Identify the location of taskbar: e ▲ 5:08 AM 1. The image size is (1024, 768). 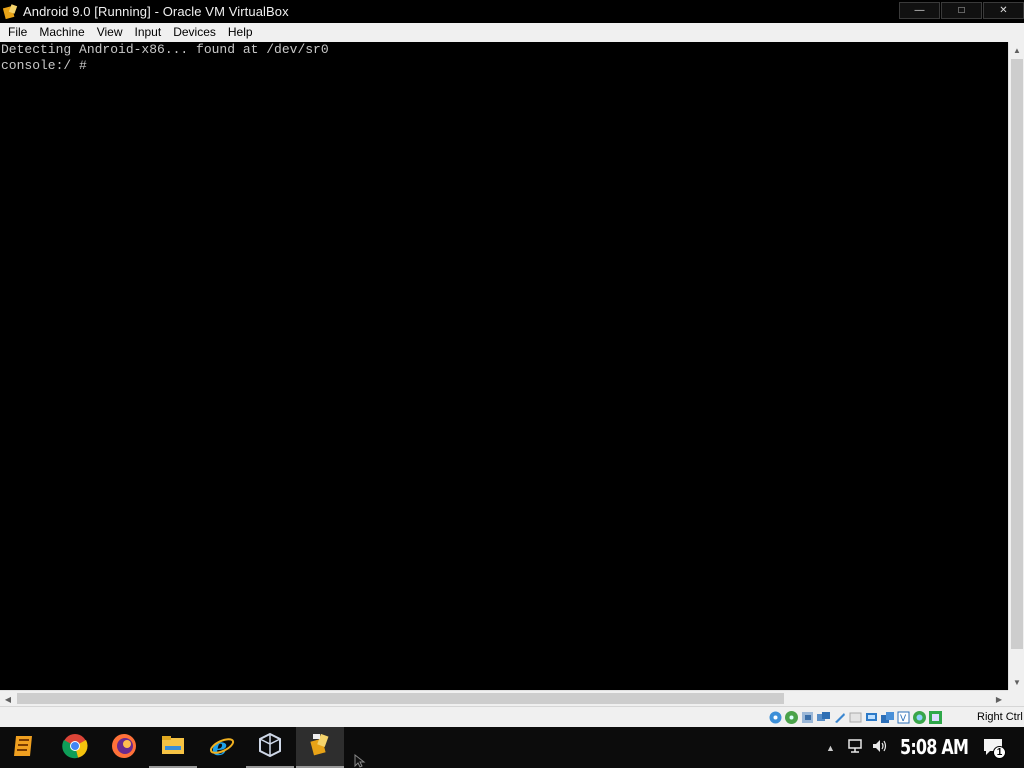
(512, 747).